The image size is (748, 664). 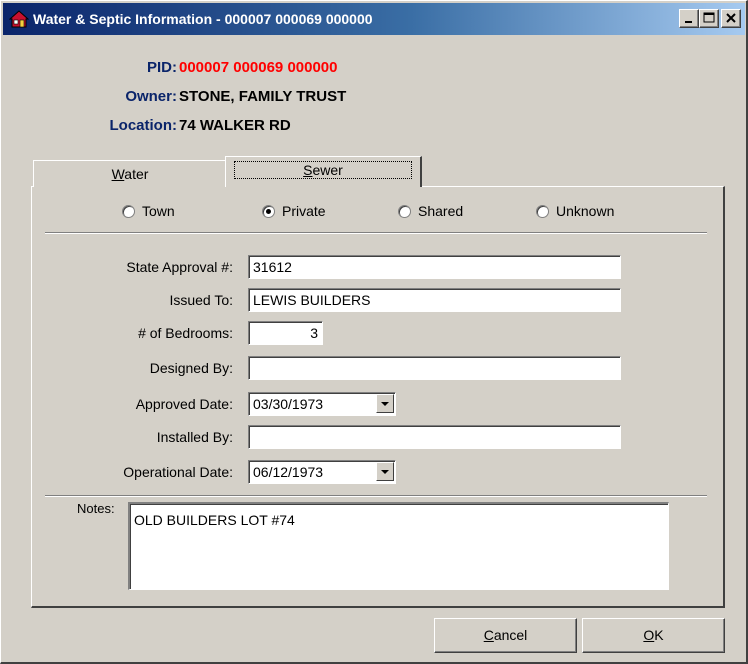 What do you see at coordinates (285, 333) in the screenshot?
I see `bedrooms-field: 3` at bounding box center [285, 333].